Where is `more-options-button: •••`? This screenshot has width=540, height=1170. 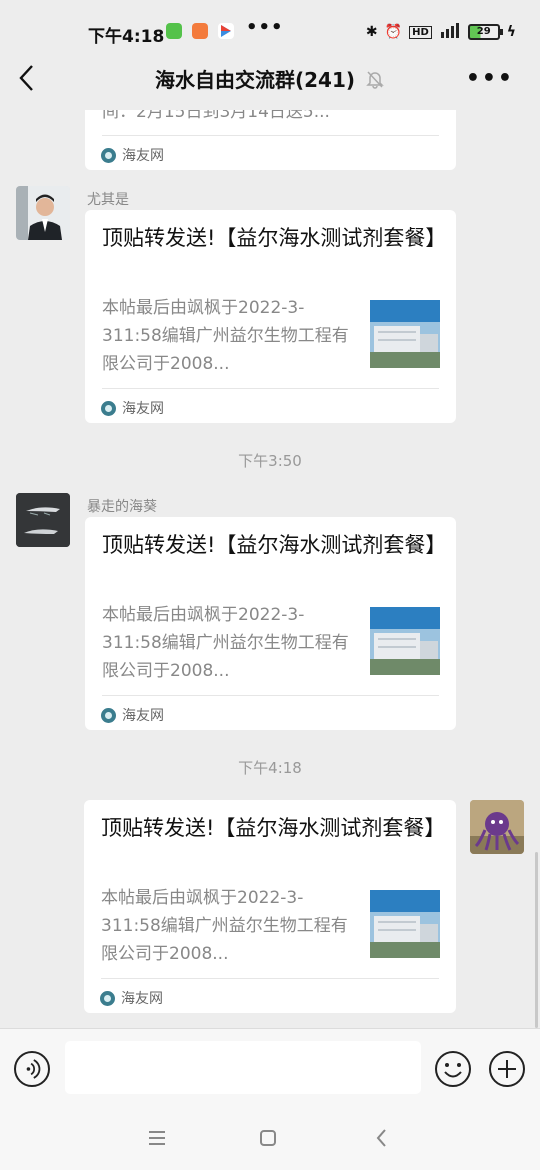 more-options-button: ••• is located at coordinates (490, 78).